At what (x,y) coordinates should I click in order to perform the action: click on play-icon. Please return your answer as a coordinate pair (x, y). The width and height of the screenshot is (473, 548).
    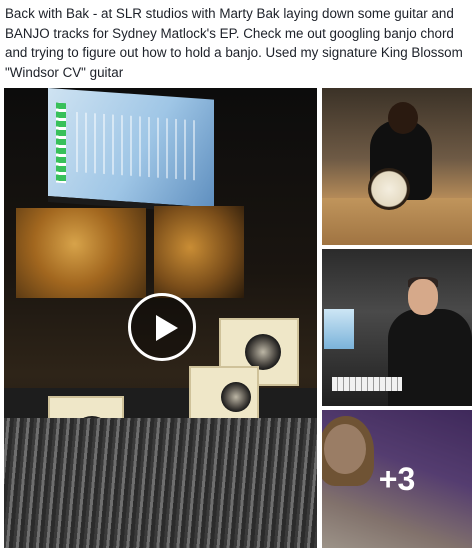
    Looking at the image, I should click on (167, 328).